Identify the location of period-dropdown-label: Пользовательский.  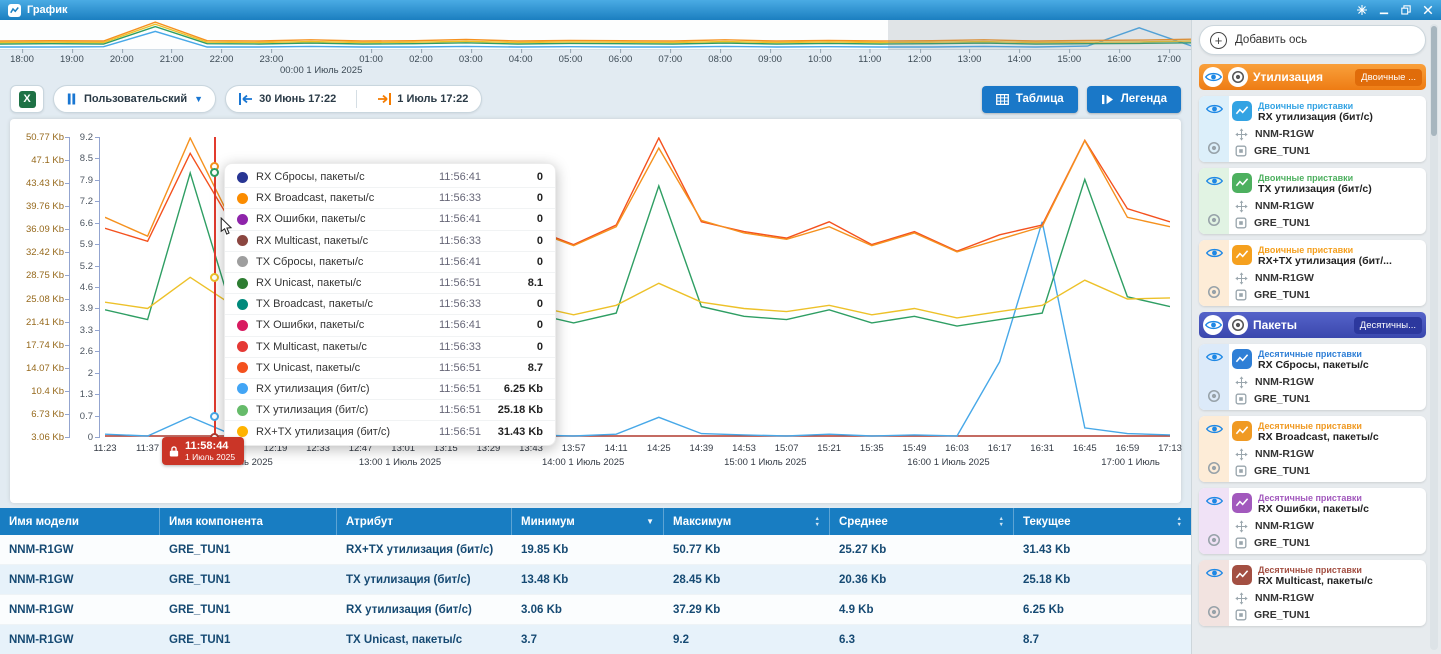
(136, 99).